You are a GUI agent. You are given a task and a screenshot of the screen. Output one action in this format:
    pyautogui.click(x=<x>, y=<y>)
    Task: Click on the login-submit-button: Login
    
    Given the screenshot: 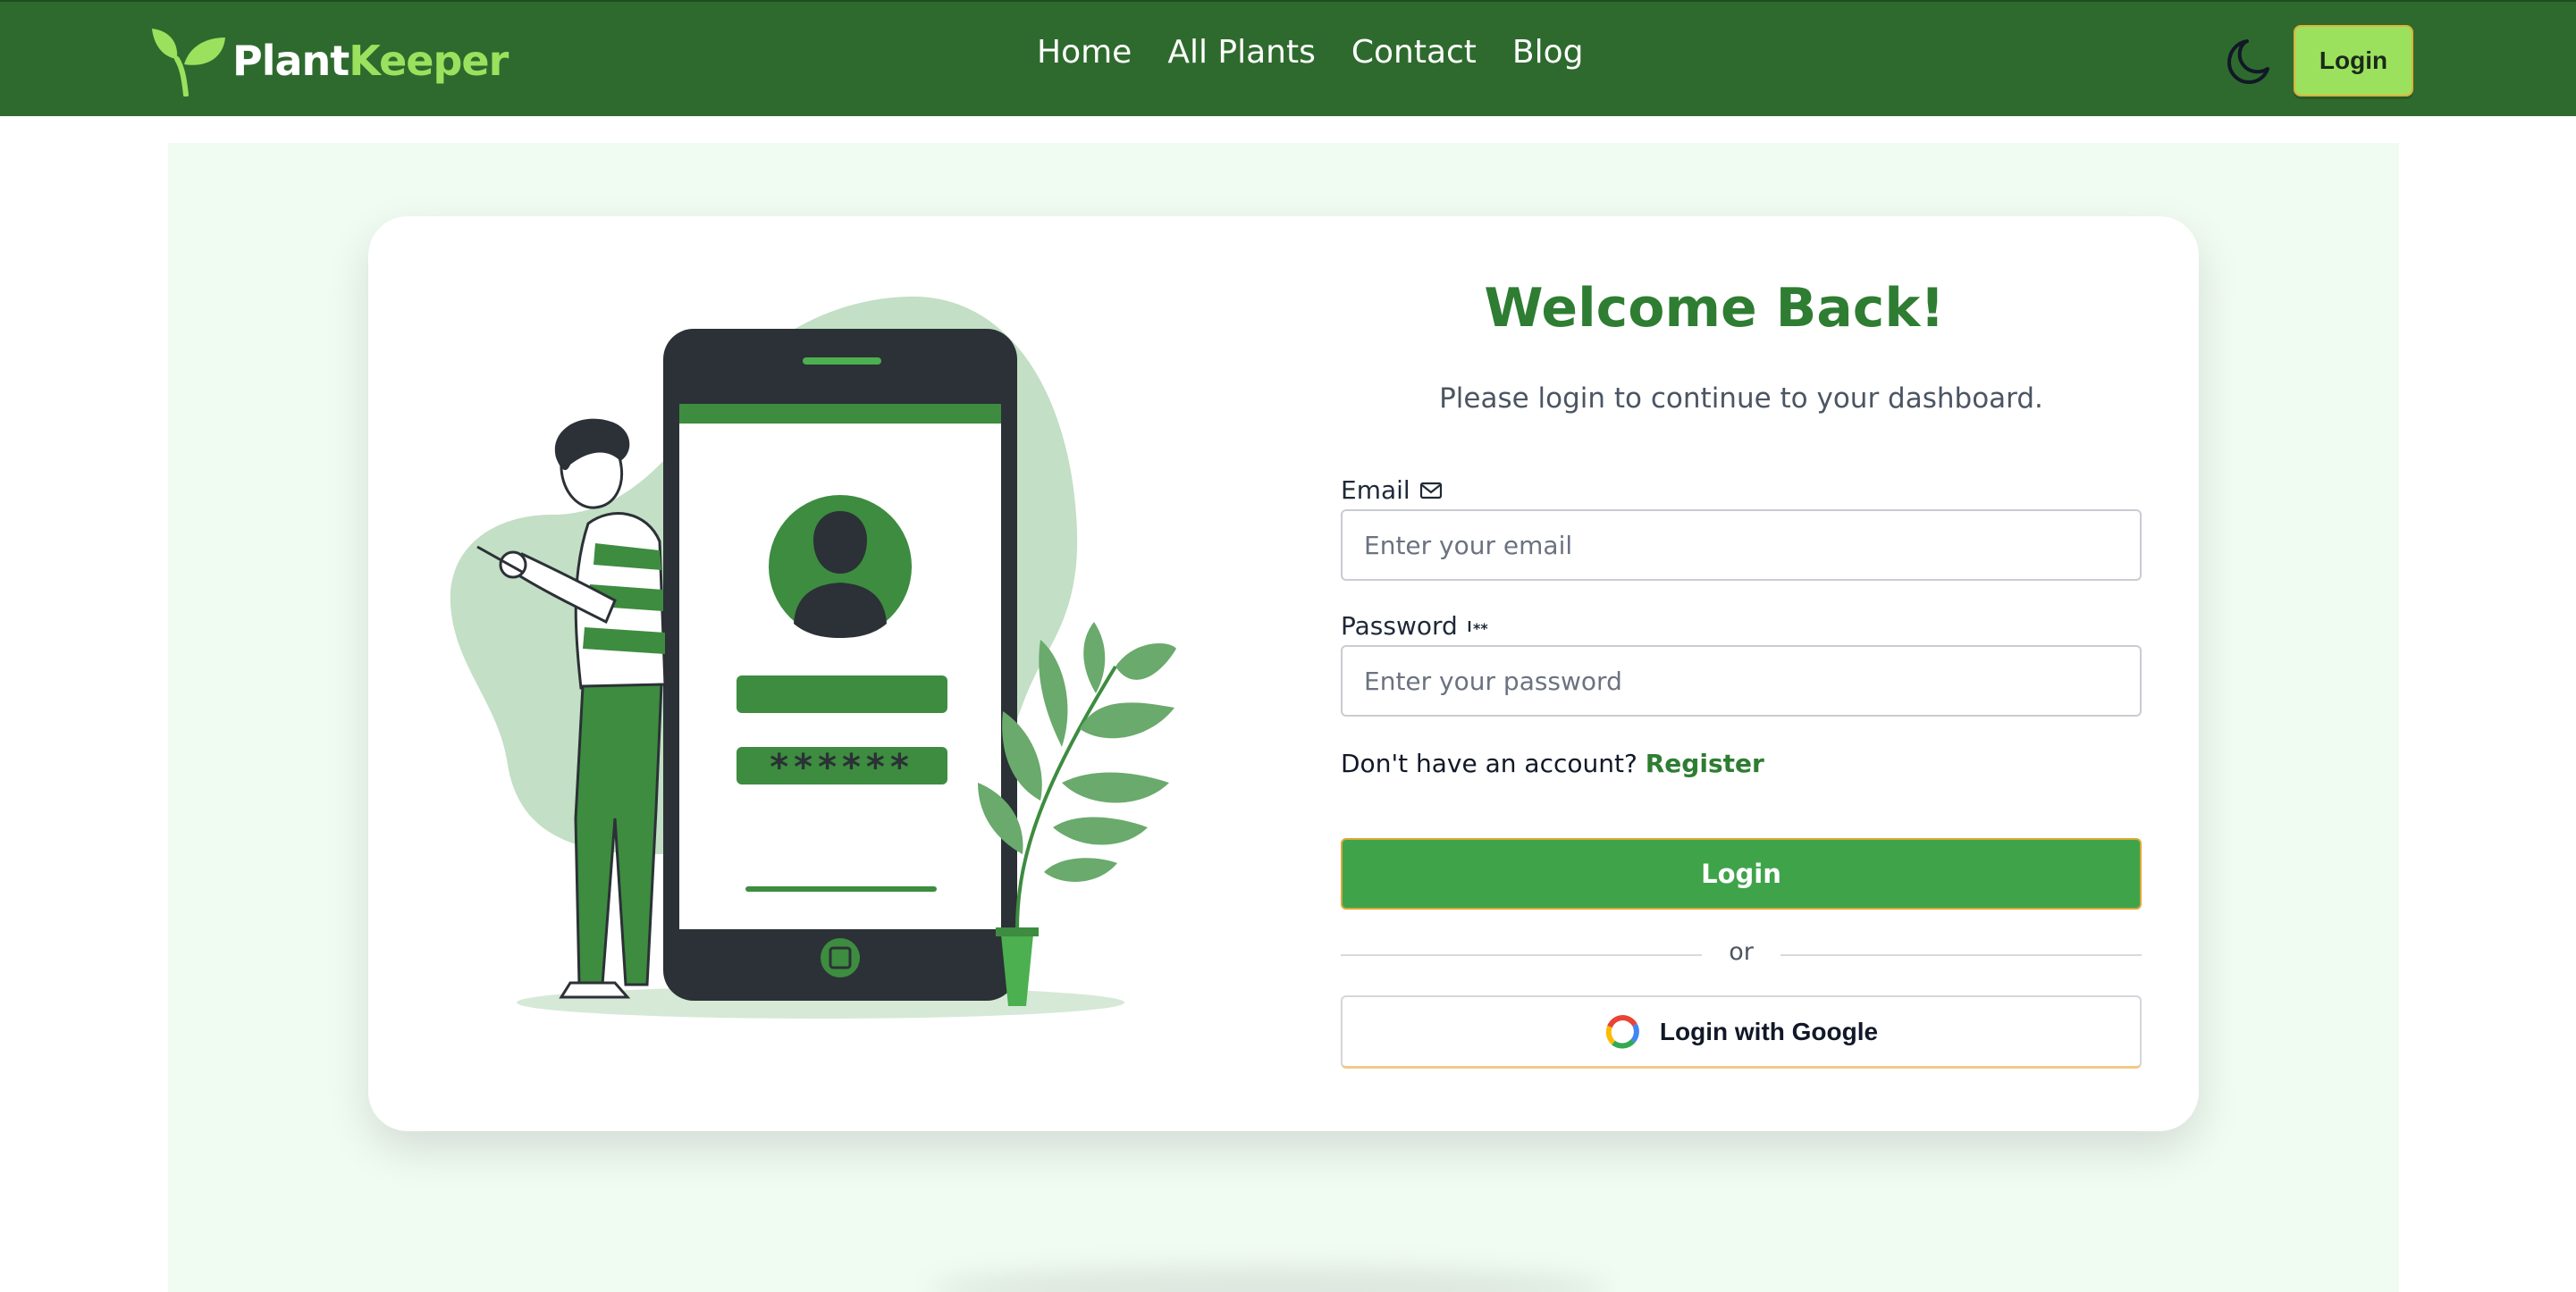 What is the action you would take?
    pyautogui.click(x=1742, y=874)
    